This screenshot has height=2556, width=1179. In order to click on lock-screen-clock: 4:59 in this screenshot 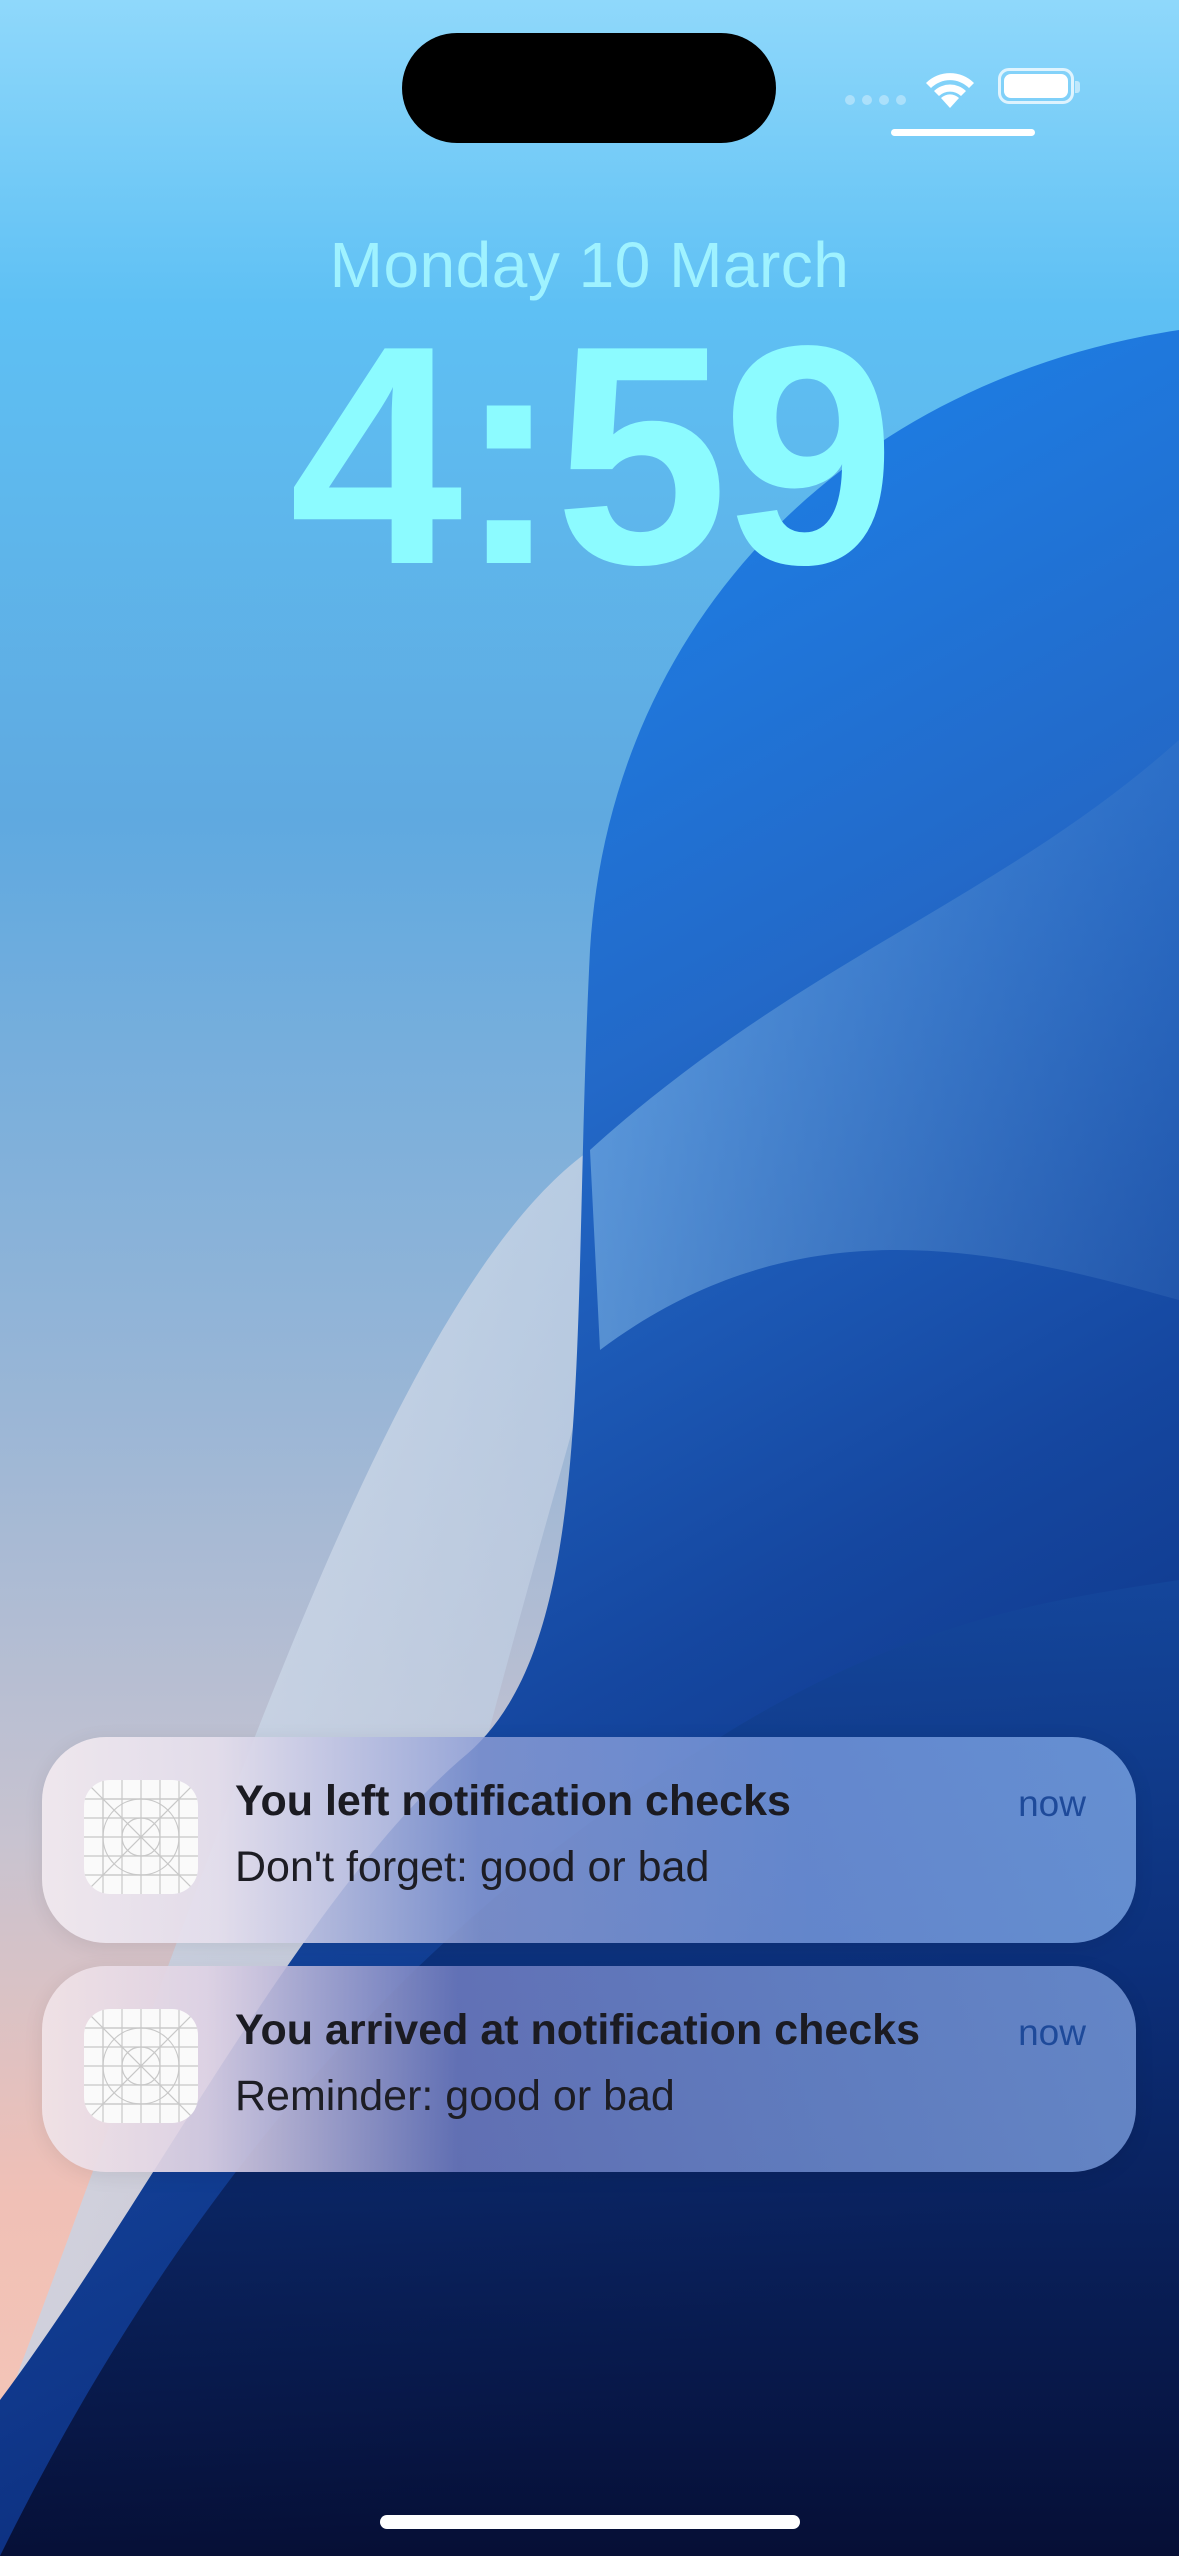, I will do `click(592, 456)`.